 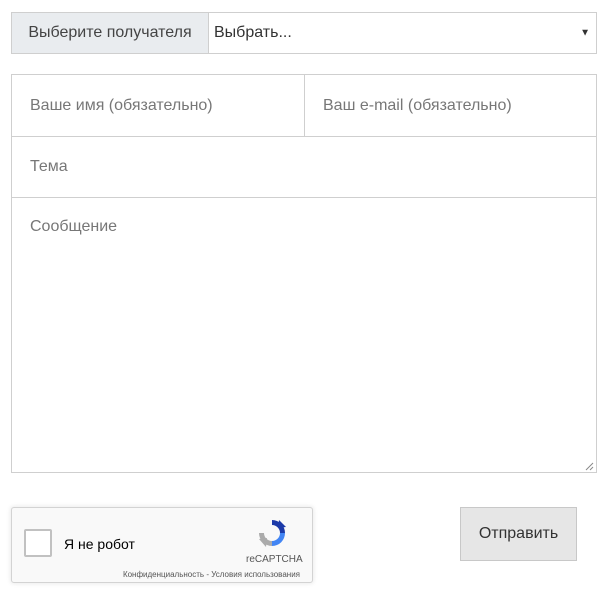 What do you see at coordinates (110, 33) in the screenshot?
I see `recipient-label: Выберите получателя` at bounding box center [110, 33].